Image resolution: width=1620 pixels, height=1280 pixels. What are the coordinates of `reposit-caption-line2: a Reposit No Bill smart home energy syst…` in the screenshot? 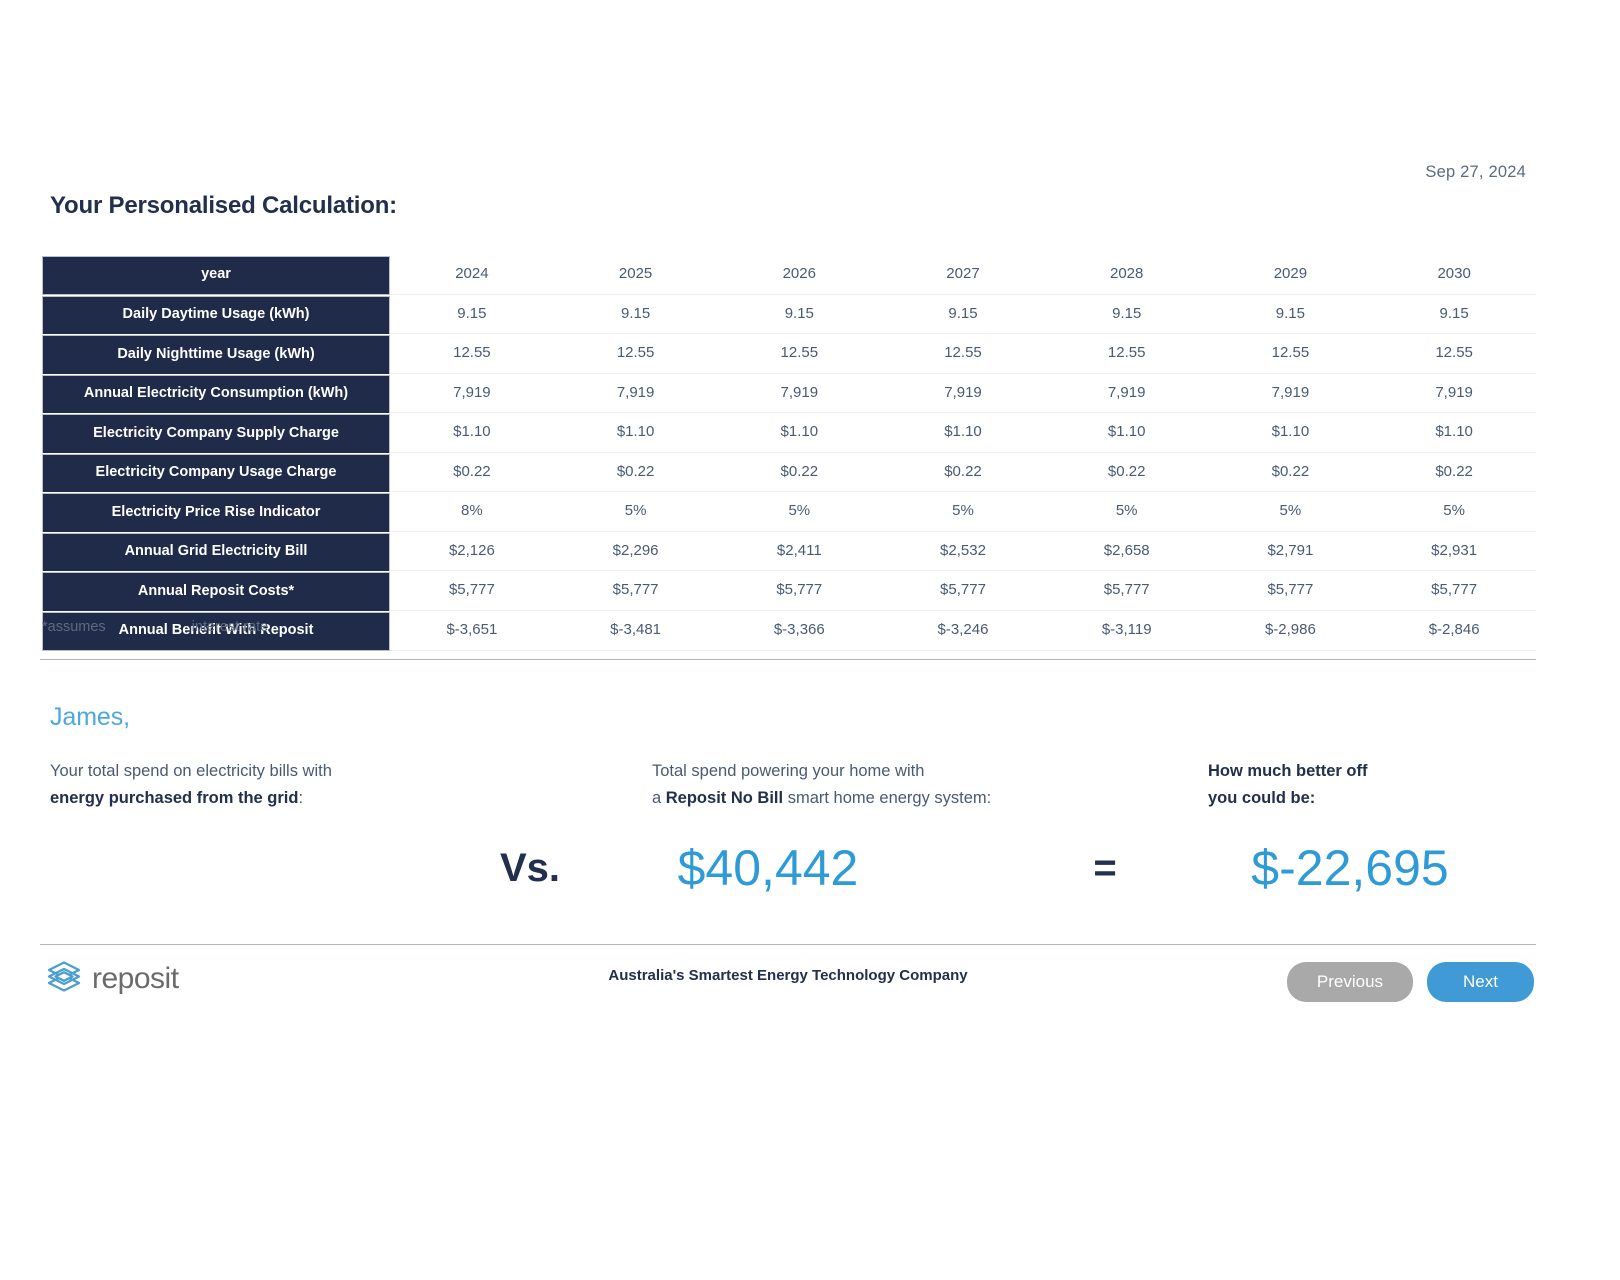 It's located at (922, 798).